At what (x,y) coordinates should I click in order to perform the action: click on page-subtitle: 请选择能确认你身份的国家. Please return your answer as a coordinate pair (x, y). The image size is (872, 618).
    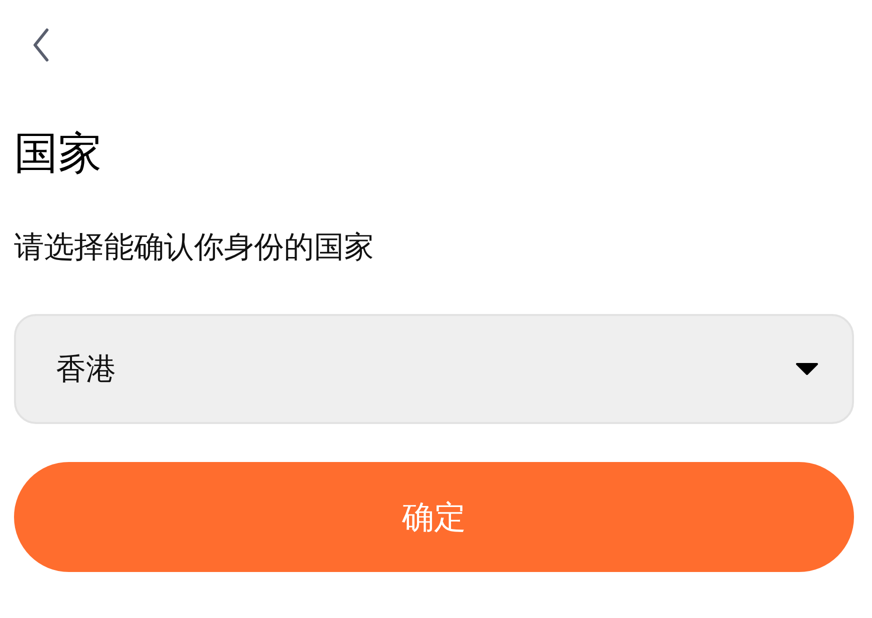
    Looking at the image, I should click on (194, 248).